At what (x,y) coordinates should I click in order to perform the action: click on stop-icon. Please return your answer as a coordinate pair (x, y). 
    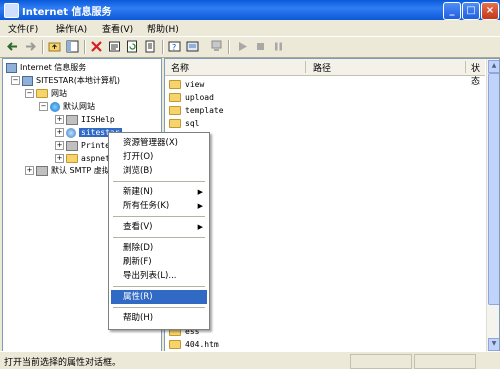
    Looking at the image, I should click on (260, 46).